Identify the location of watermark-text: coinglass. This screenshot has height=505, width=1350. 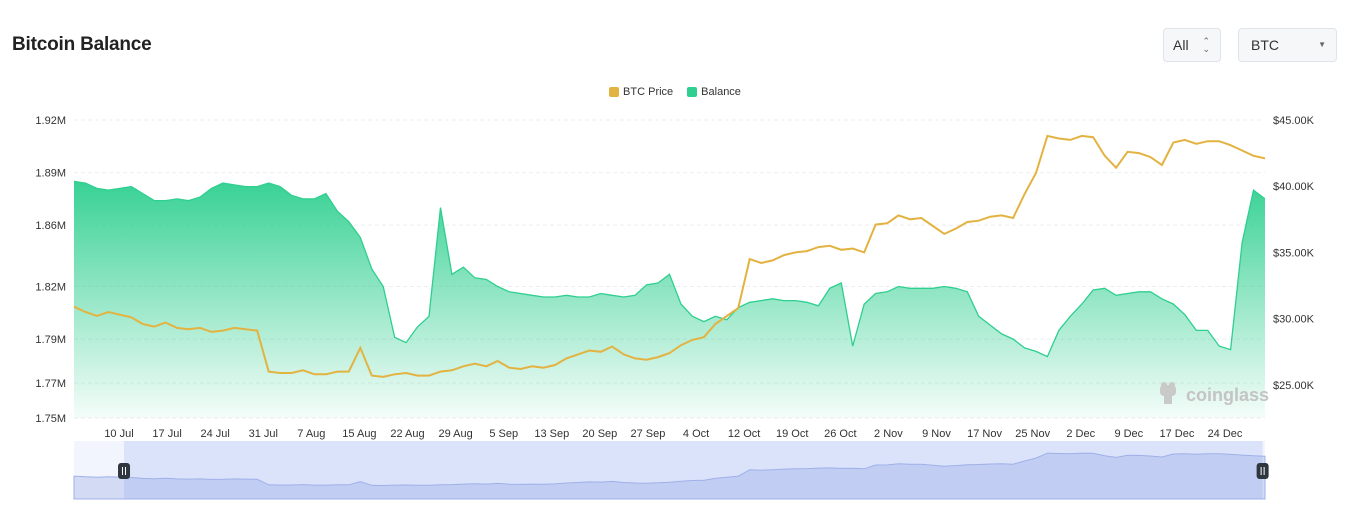
(1227, 395).